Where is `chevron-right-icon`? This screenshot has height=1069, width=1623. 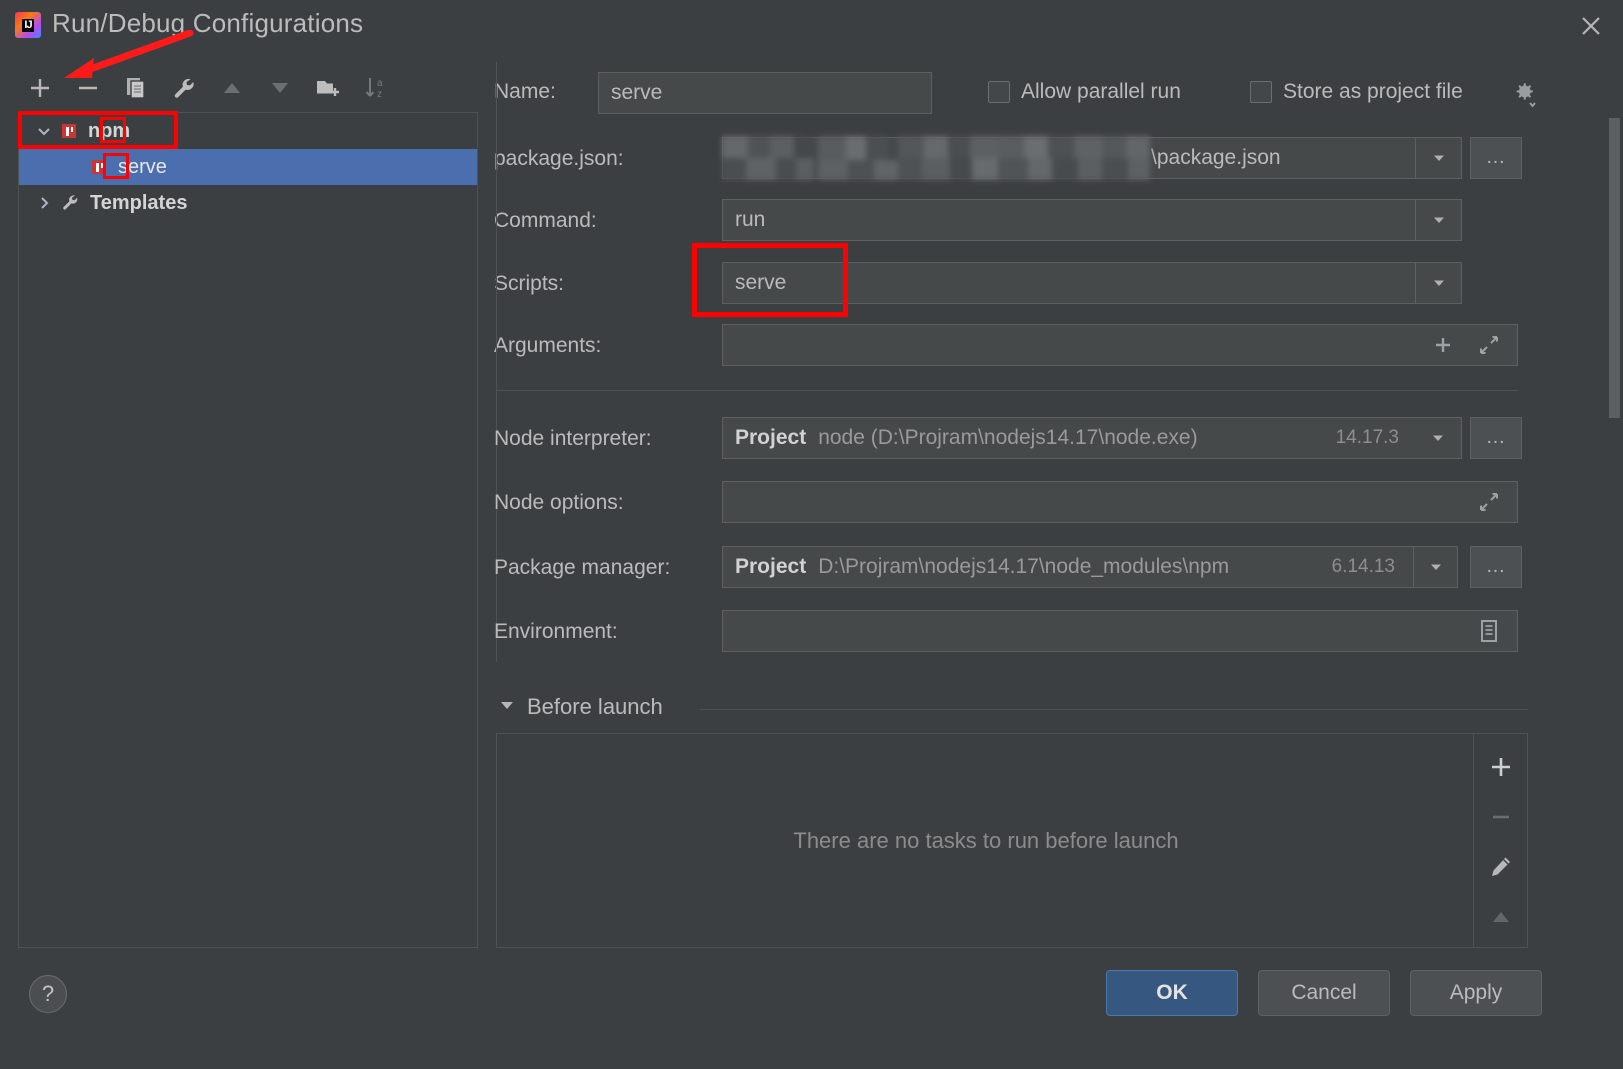 chevron-right-icon is located at coordinates (44, 203).